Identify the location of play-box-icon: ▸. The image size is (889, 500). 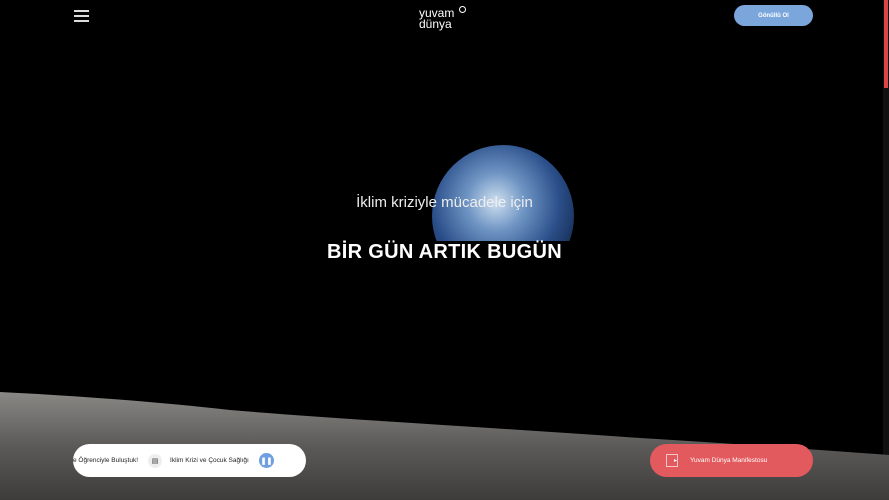
(672, 460).